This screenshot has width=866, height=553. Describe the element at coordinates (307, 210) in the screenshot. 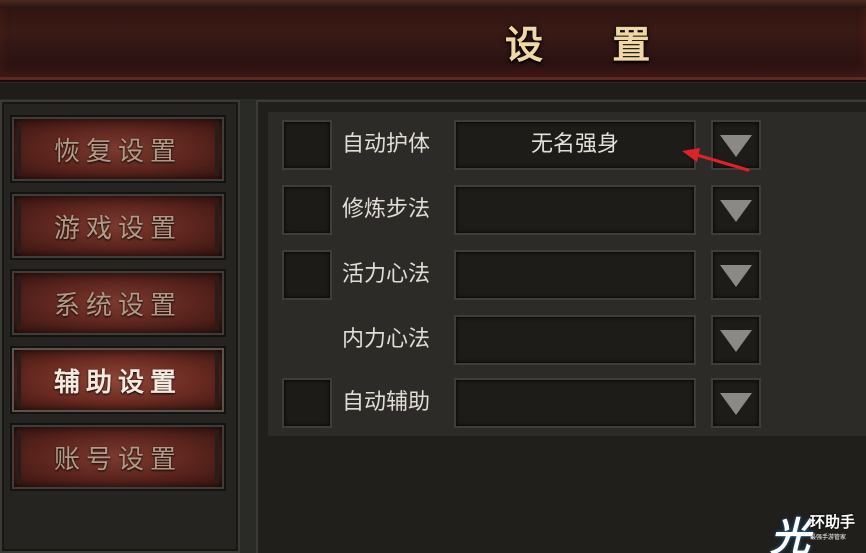

I see `train-step-checkbox` at that location.